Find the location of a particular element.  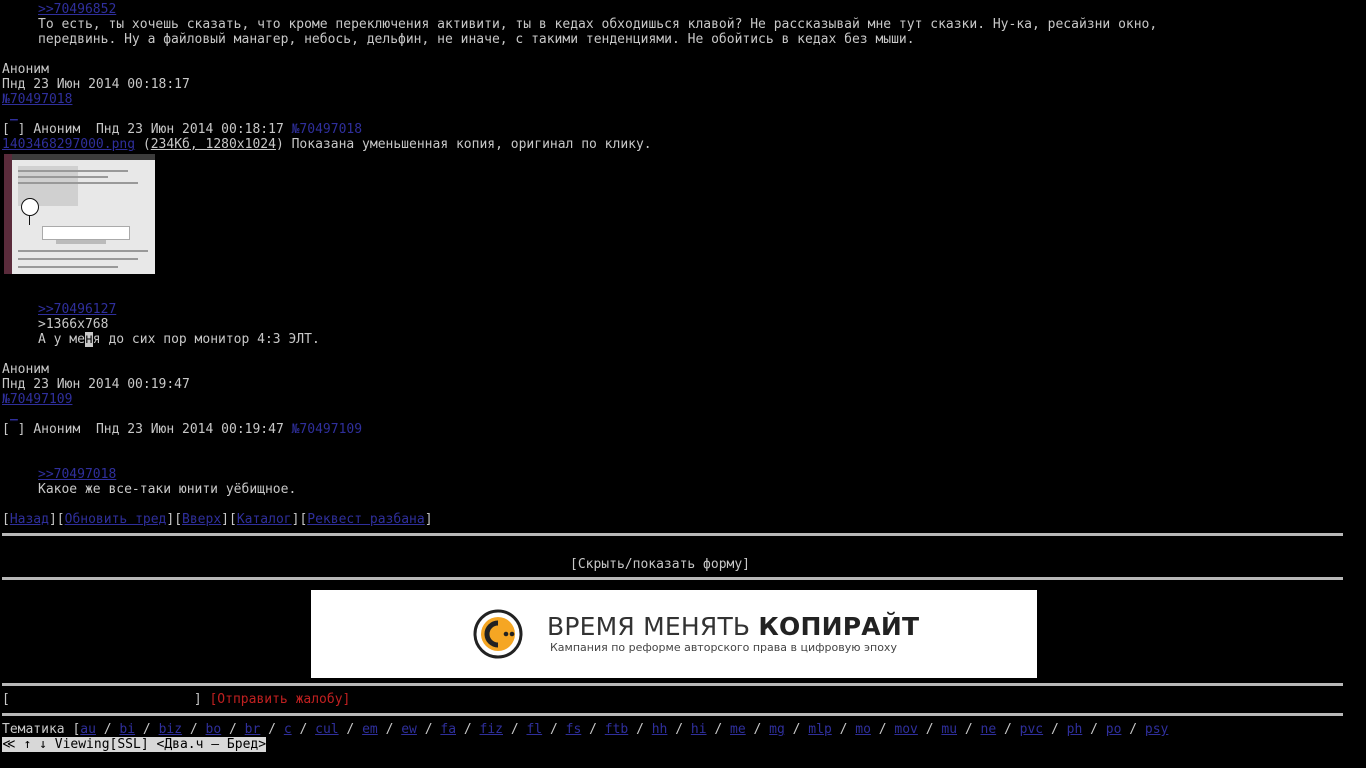

board-link: bi is located at coordinates (127, 729).